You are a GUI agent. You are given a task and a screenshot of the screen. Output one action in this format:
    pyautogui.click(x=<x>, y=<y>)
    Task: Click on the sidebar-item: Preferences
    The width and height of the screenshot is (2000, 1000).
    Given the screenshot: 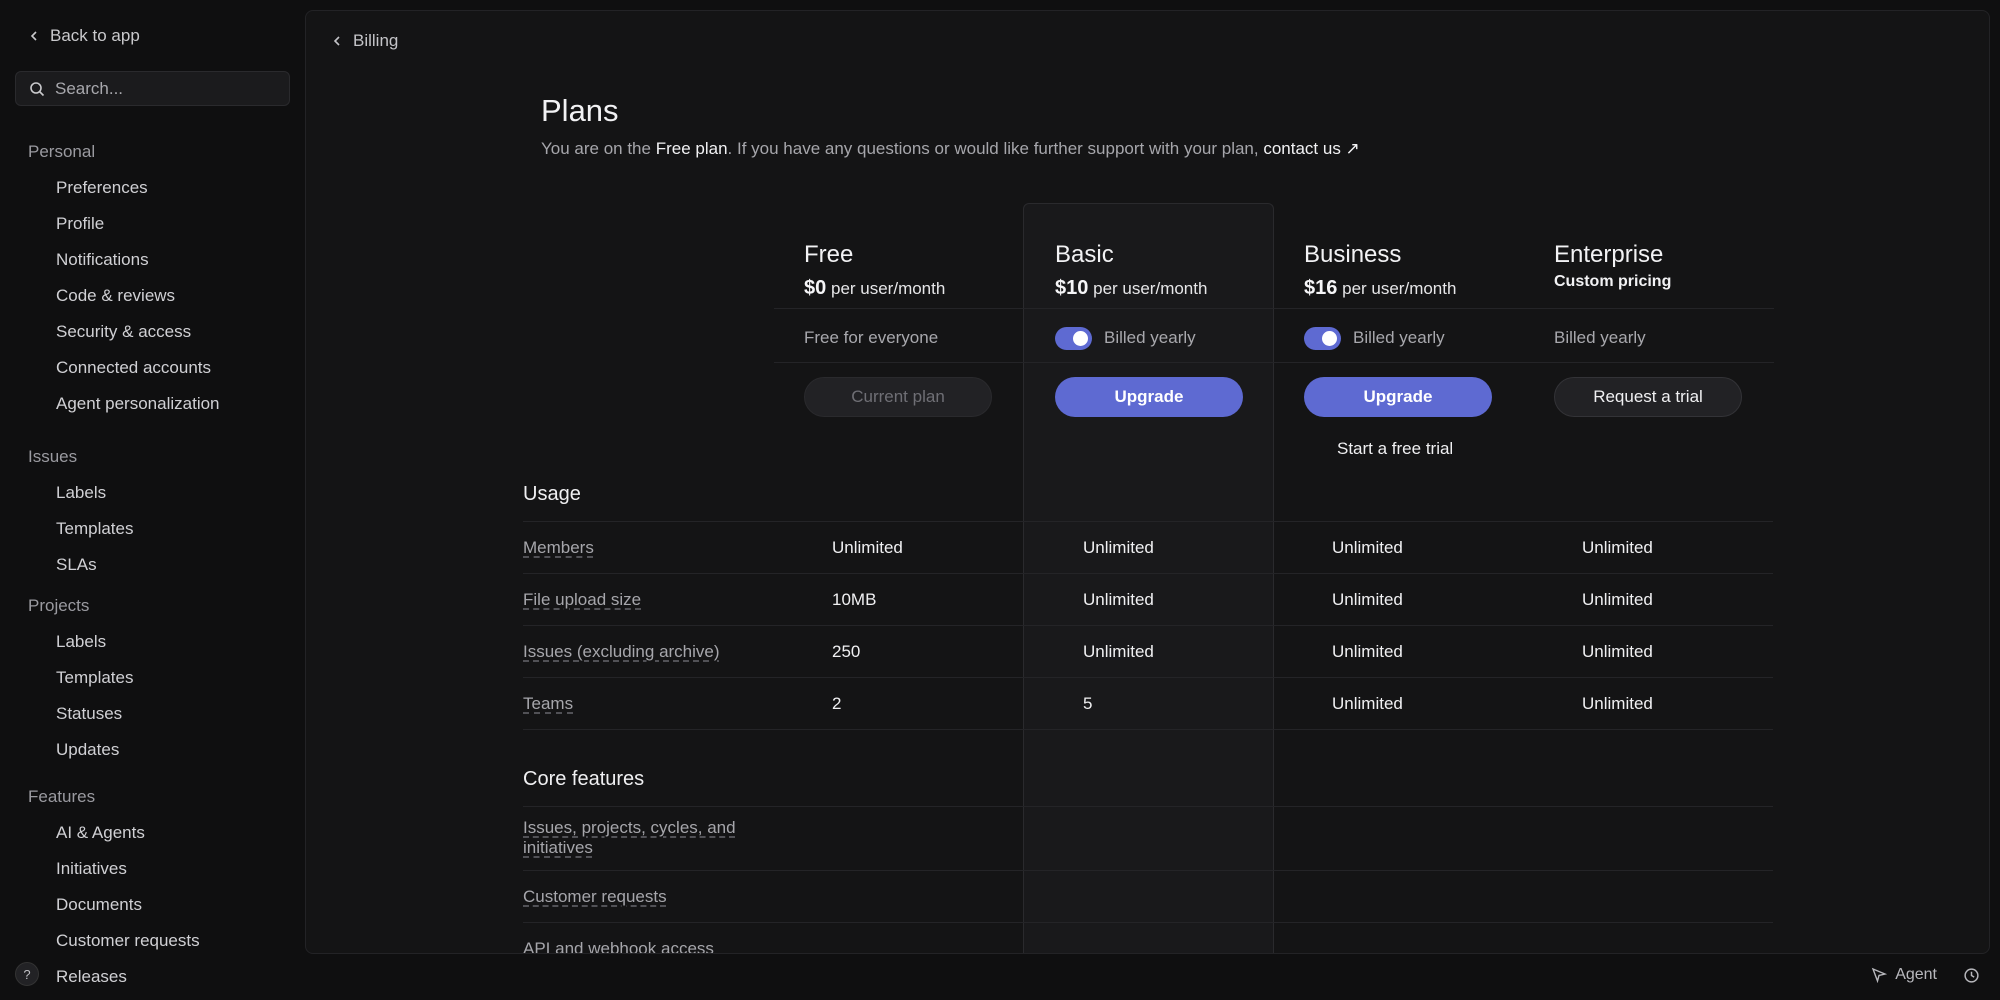 What is the action you would take?
    pyautogui.click(x=152, y=188)
    